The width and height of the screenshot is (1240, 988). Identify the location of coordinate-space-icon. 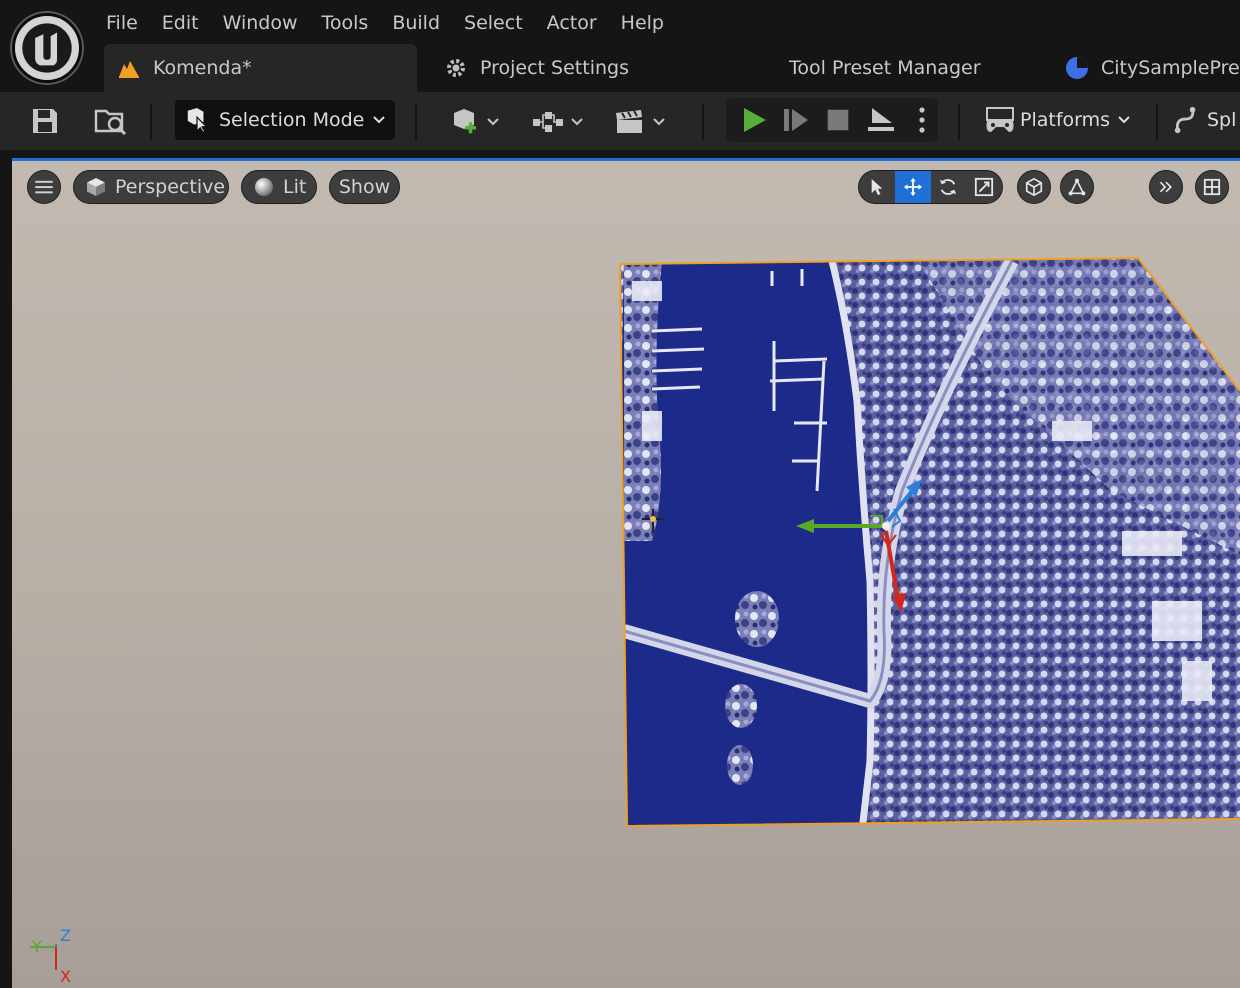
(1034, 187).